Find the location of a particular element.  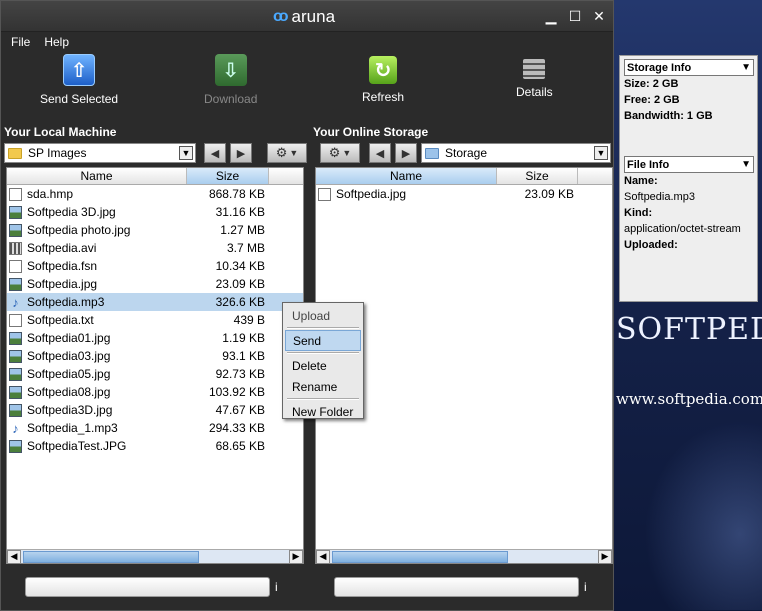

refresh-button: ↻ Refresh is located at coordinates (383, 80).